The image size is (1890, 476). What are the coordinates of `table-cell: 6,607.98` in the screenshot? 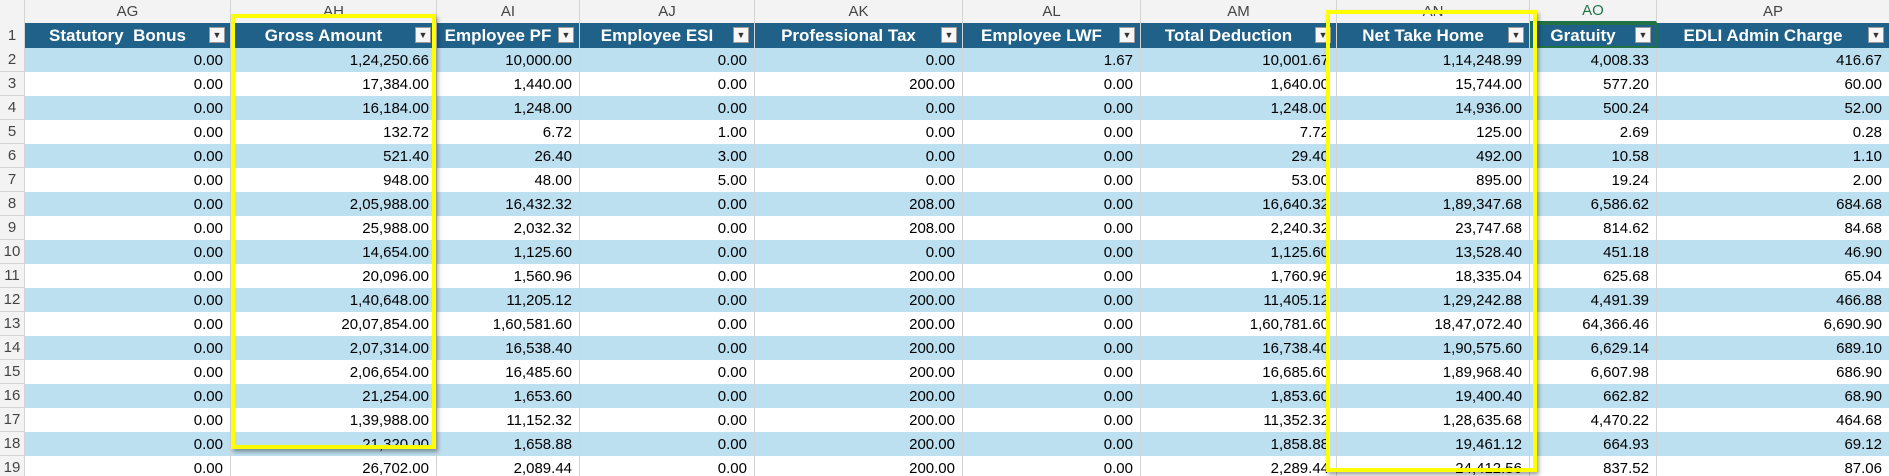 It's located at (1593, 372).